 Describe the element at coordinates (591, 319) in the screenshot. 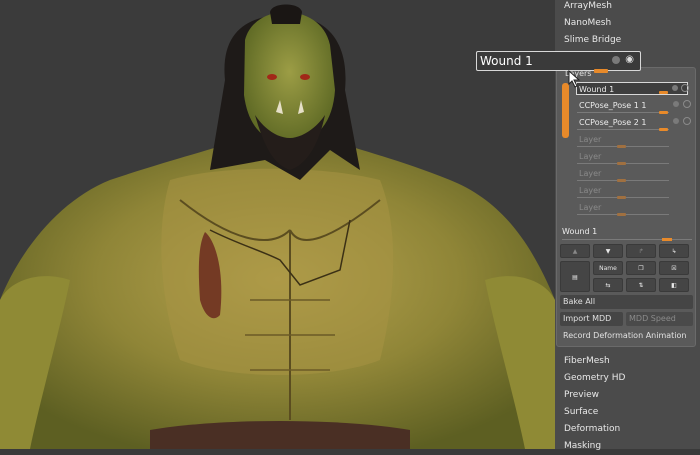

I see `import-mdd-button: Import MDD` at that location.